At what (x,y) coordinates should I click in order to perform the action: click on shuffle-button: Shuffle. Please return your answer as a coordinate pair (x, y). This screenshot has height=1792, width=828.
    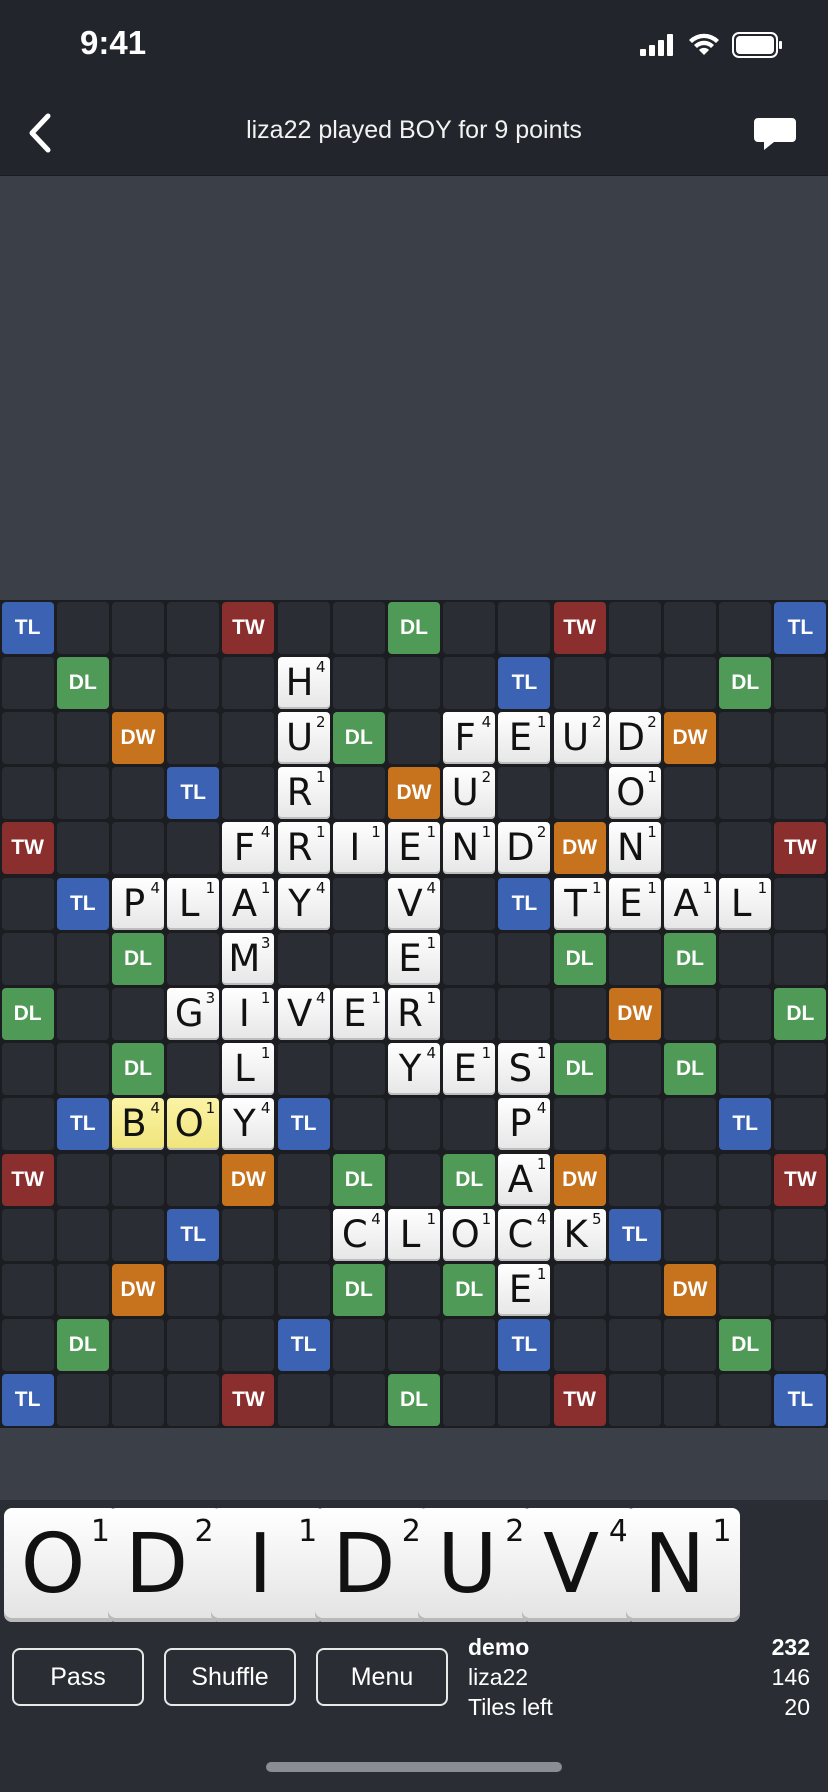
    Looking at the image, I should click on (230, 1677).